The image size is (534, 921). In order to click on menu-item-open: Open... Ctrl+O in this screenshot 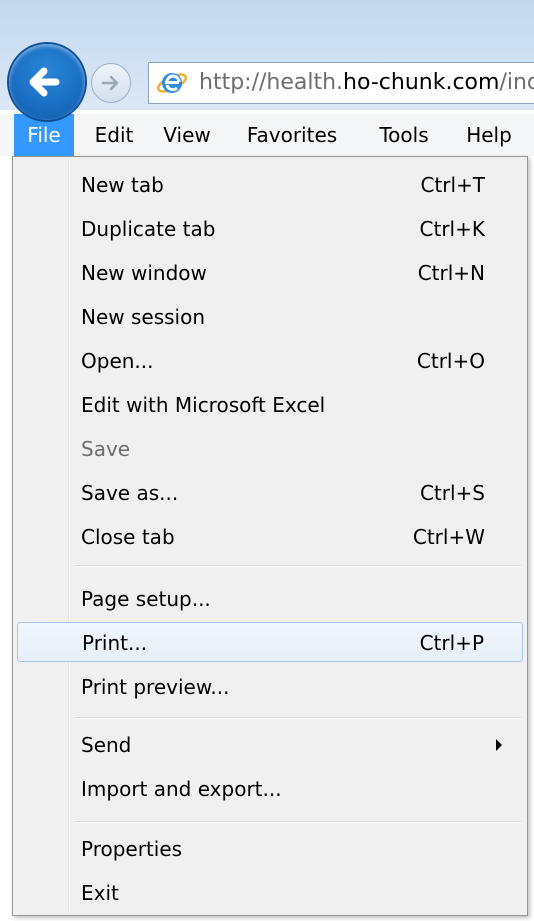, I will do `click(270, 361)`.